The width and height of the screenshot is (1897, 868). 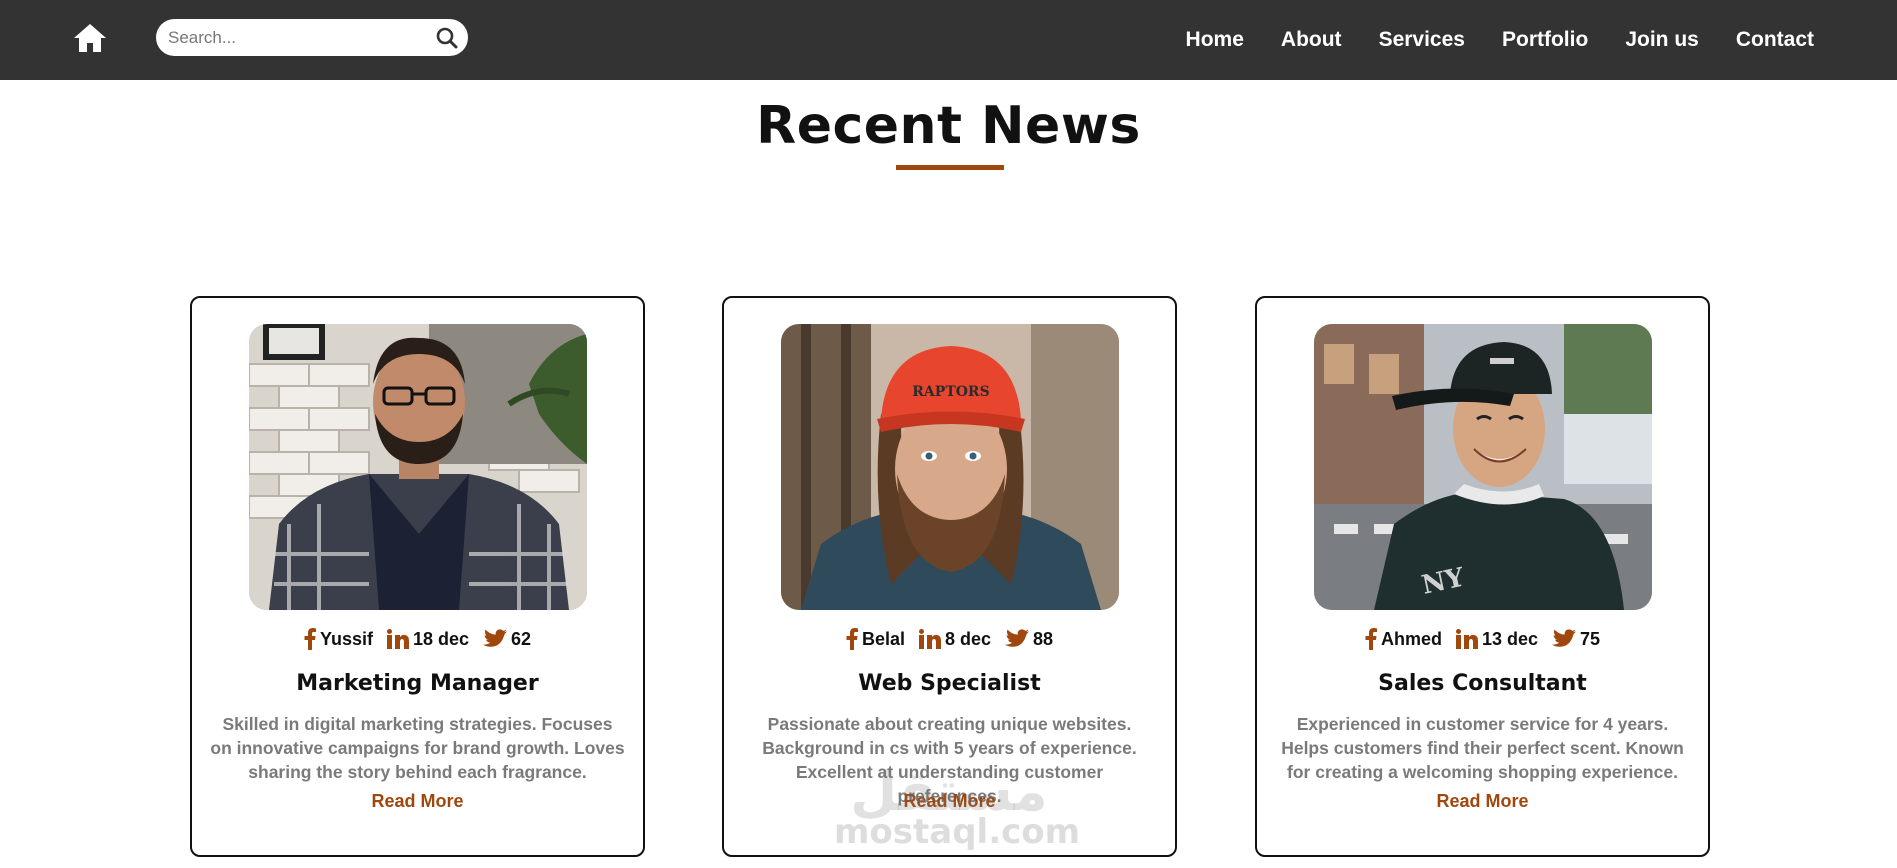 What do you see at coordinates (521, 638) in the screenshot?
I see `tweet-count: 62` at bounding box center [521, 638].